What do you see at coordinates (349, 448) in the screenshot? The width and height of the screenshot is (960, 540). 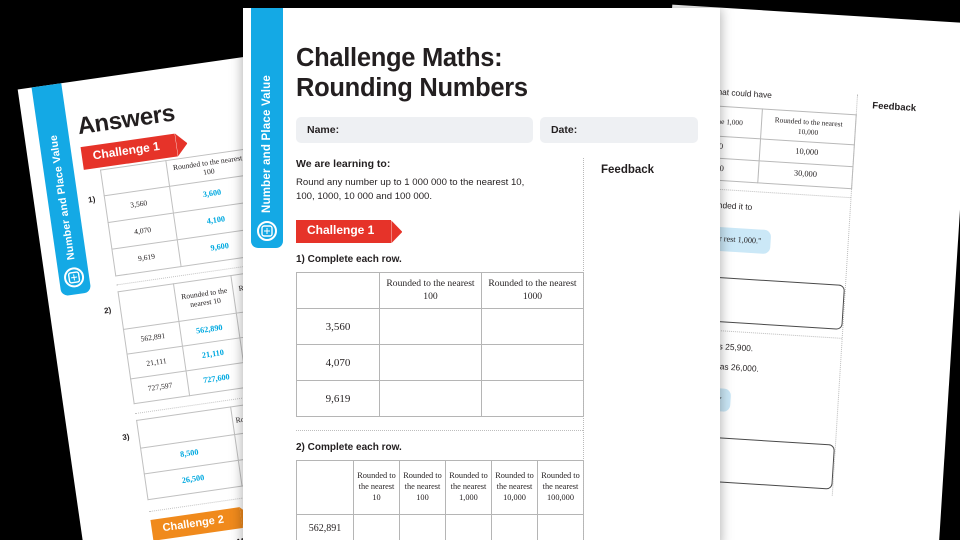 I see `question-2-label: 2) Complete each row.` at bounding box center [349, 448].